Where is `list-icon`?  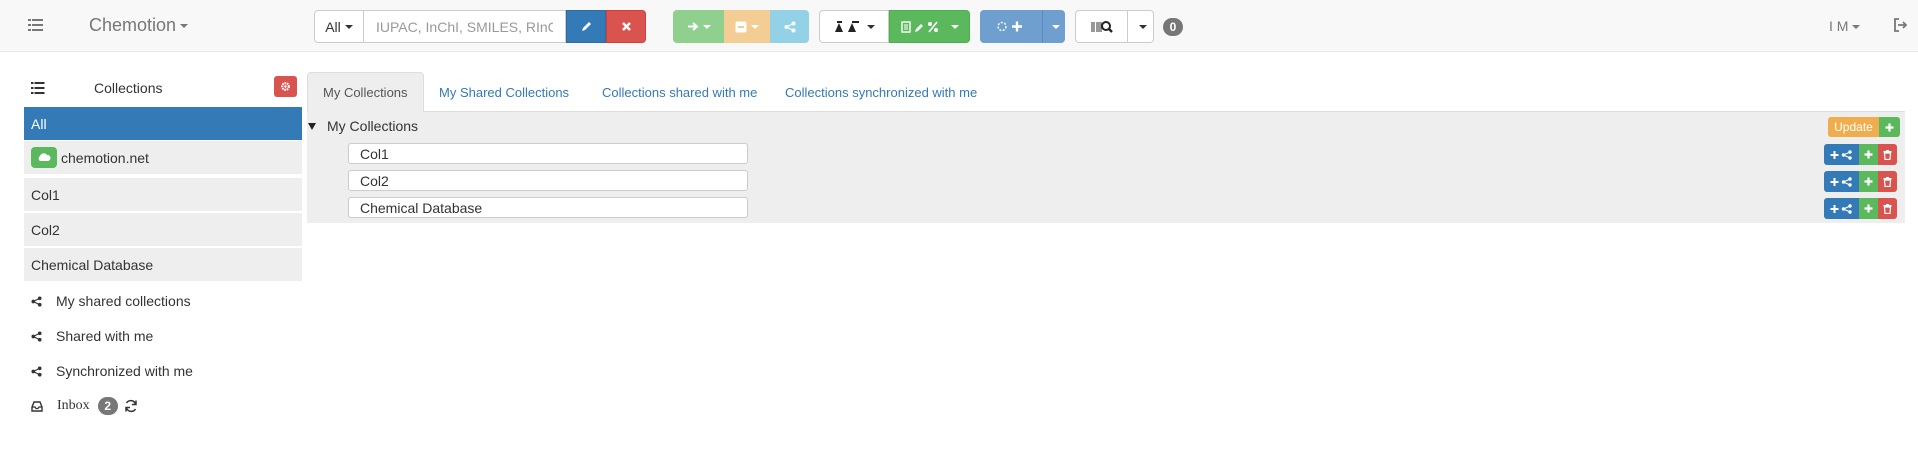 list-icon is located at coordinates (38, 88).